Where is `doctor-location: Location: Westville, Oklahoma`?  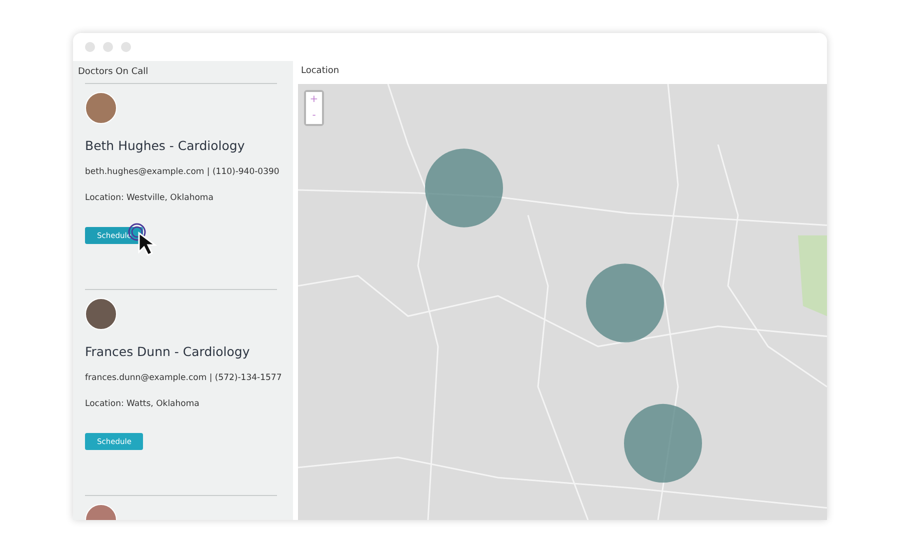
doctor-location: Location: Westville, Oklahoma is located at coordinates (149, 198).